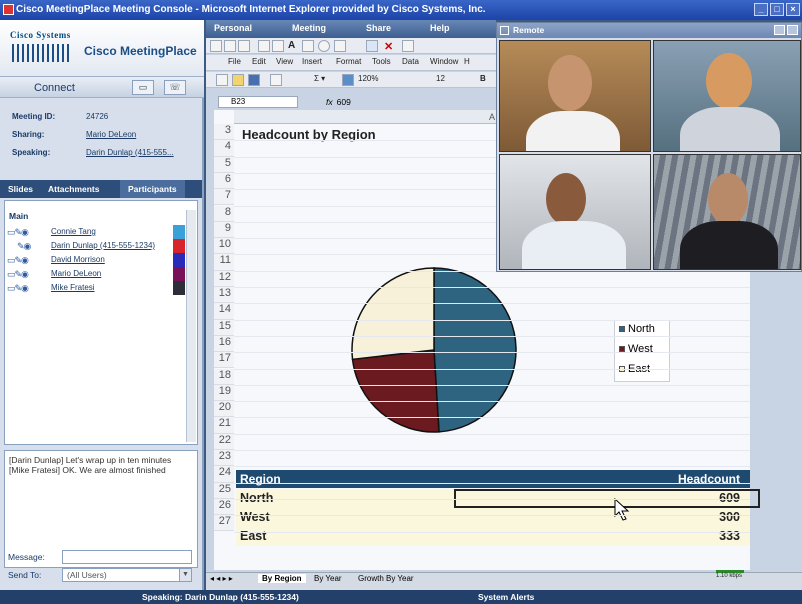  What do you see at coordinates (393, 314) in the screenshot?
I see `pie-slice-east` at bounding box center [393, 314].